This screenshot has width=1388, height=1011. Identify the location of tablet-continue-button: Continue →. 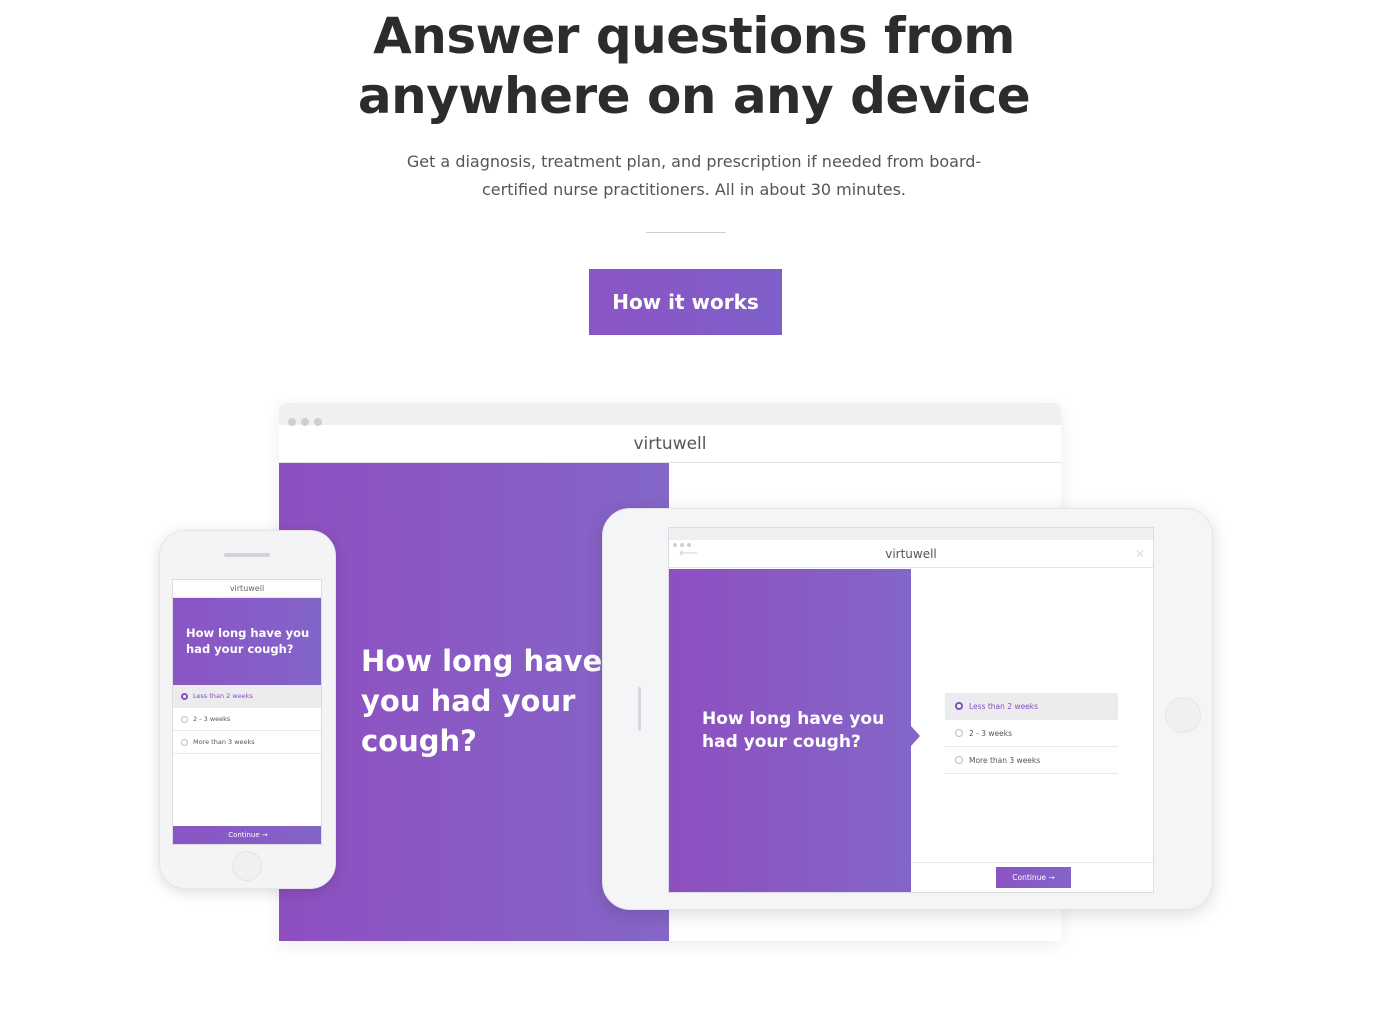
(1033, 877).